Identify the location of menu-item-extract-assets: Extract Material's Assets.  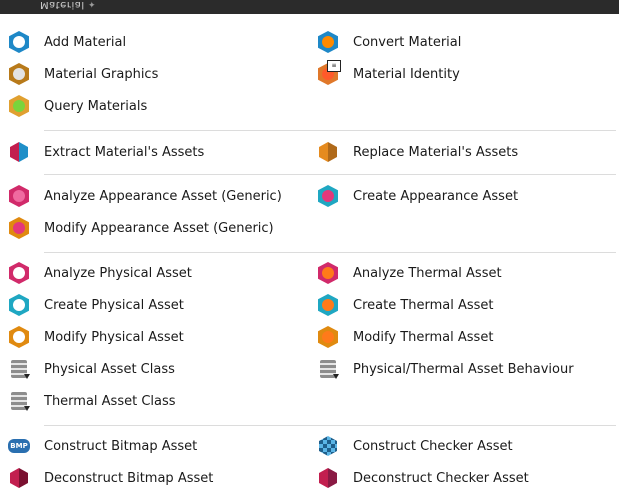
(106, 152).